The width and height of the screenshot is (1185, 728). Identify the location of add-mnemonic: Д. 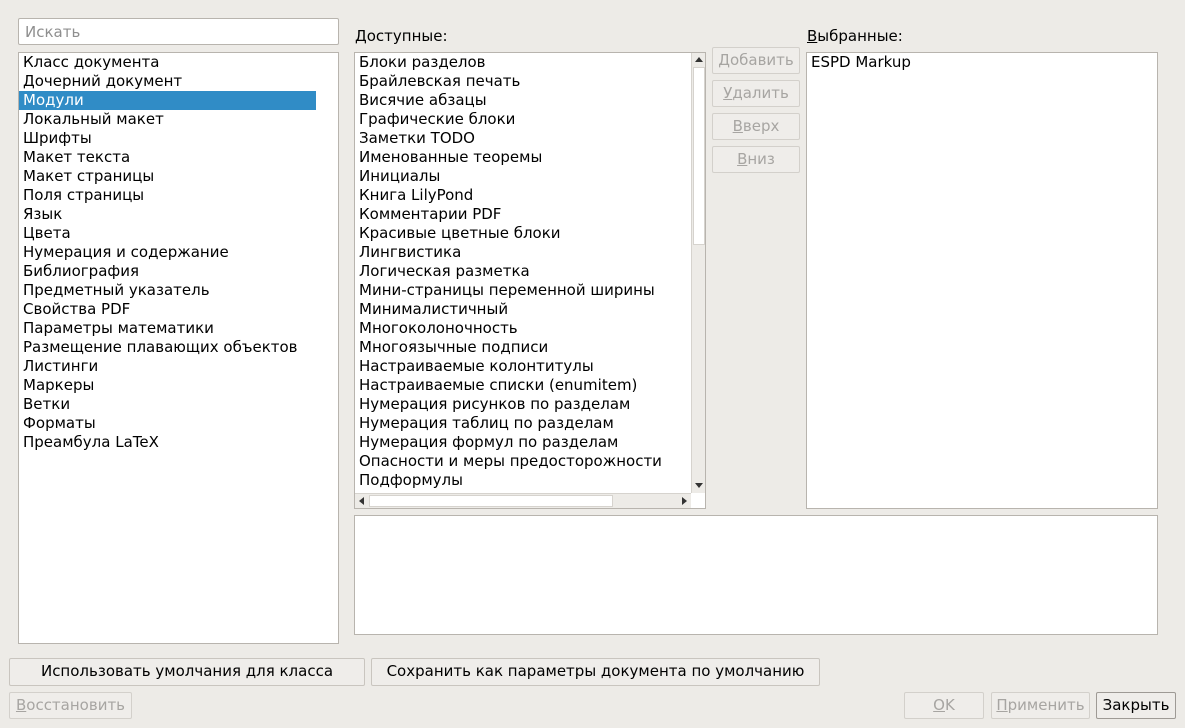
(724, 60).